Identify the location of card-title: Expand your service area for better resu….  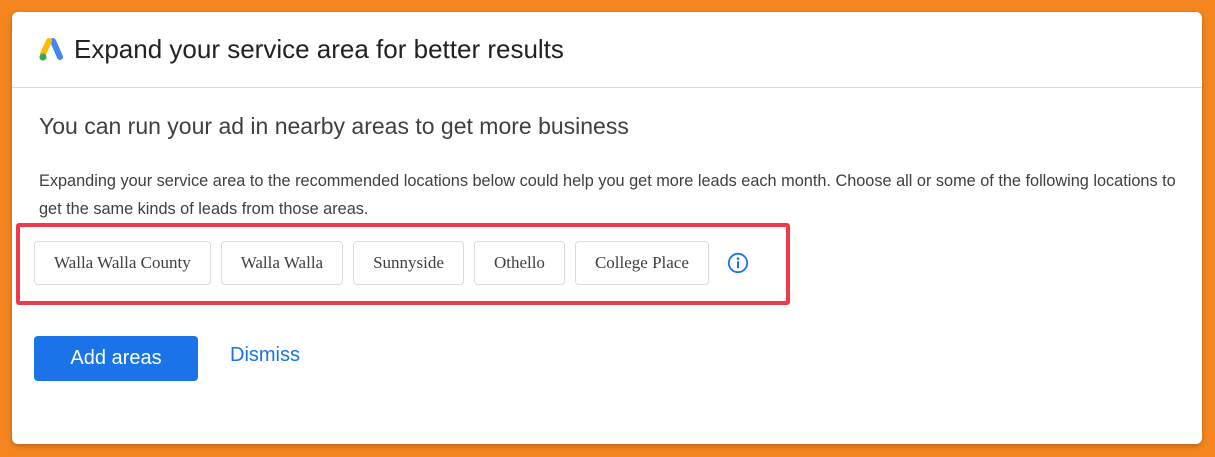
(319, 49).